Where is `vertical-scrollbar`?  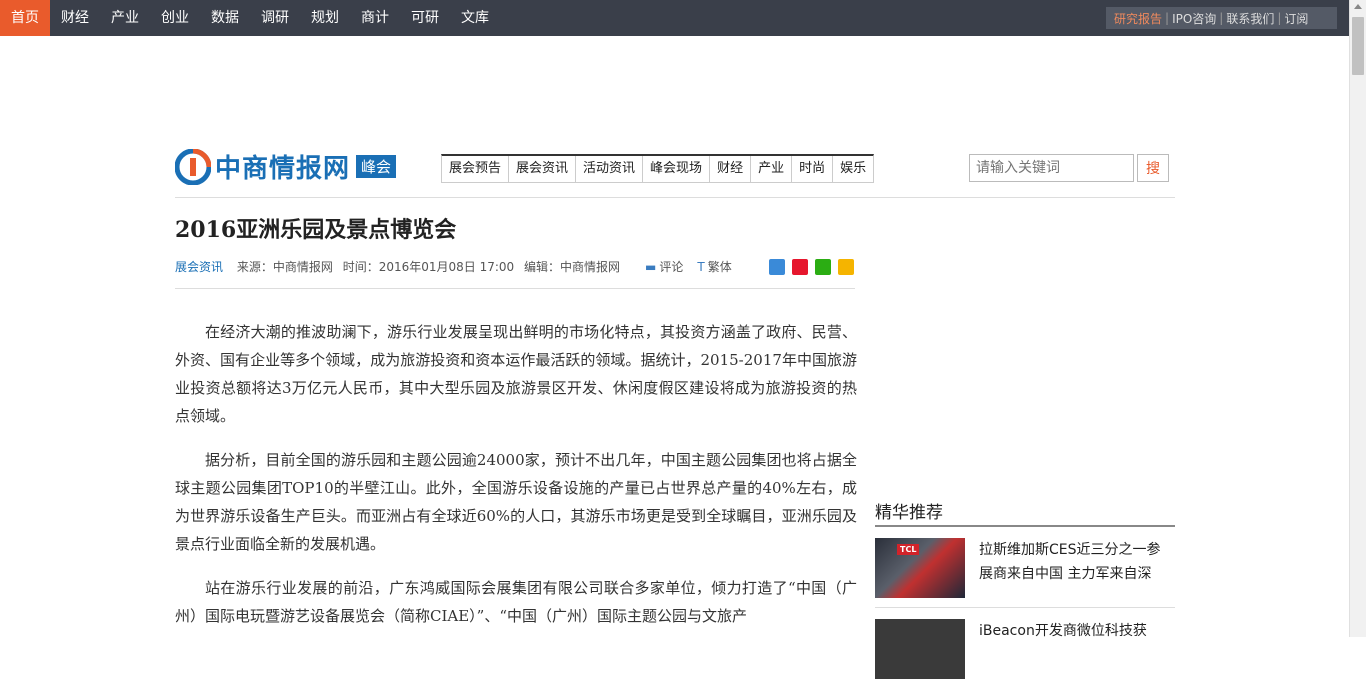 vertical-scrollbar is located at coordinates (1357, 318).